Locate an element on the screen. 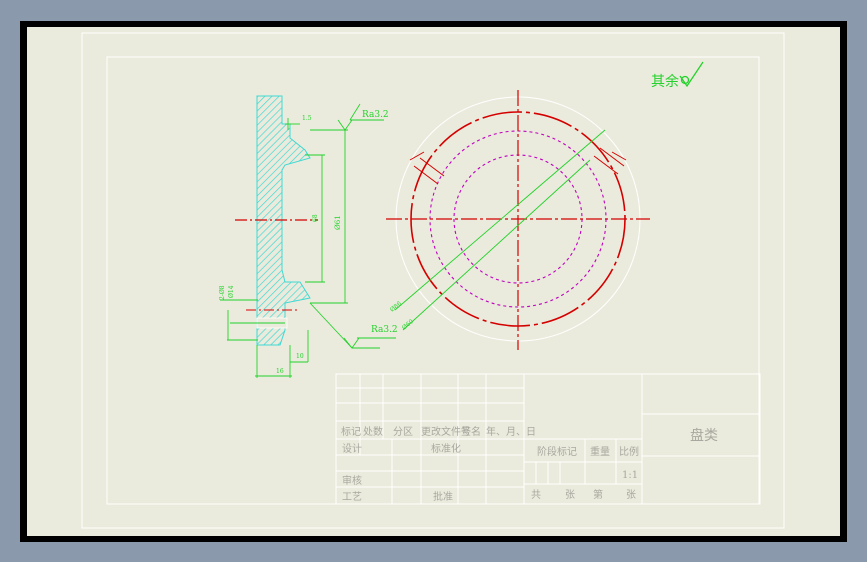 The image size is (867, 562). roughness-bottom-label: Ra3.2 is located at coordinates (384, 330).